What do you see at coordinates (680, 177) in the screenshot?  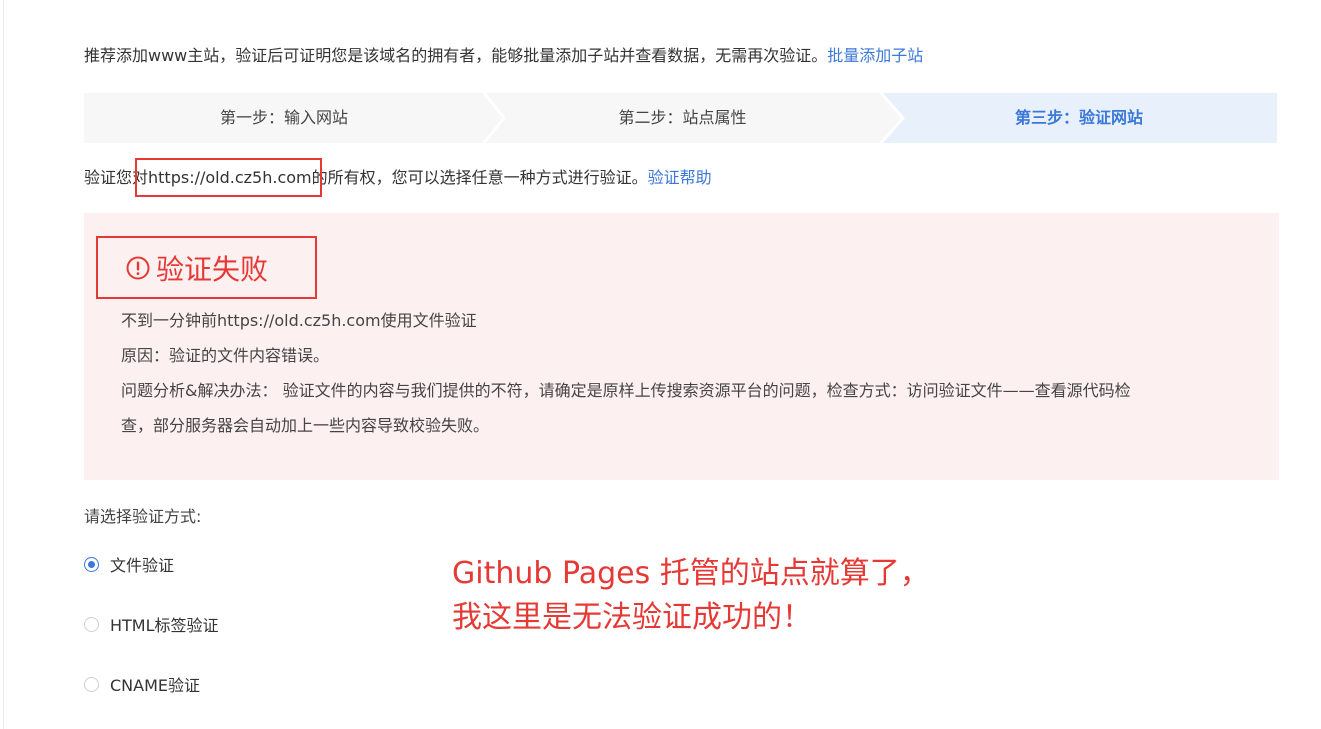 I see `verify-help-link: 验证帮助` at bounding box center [680, 177].